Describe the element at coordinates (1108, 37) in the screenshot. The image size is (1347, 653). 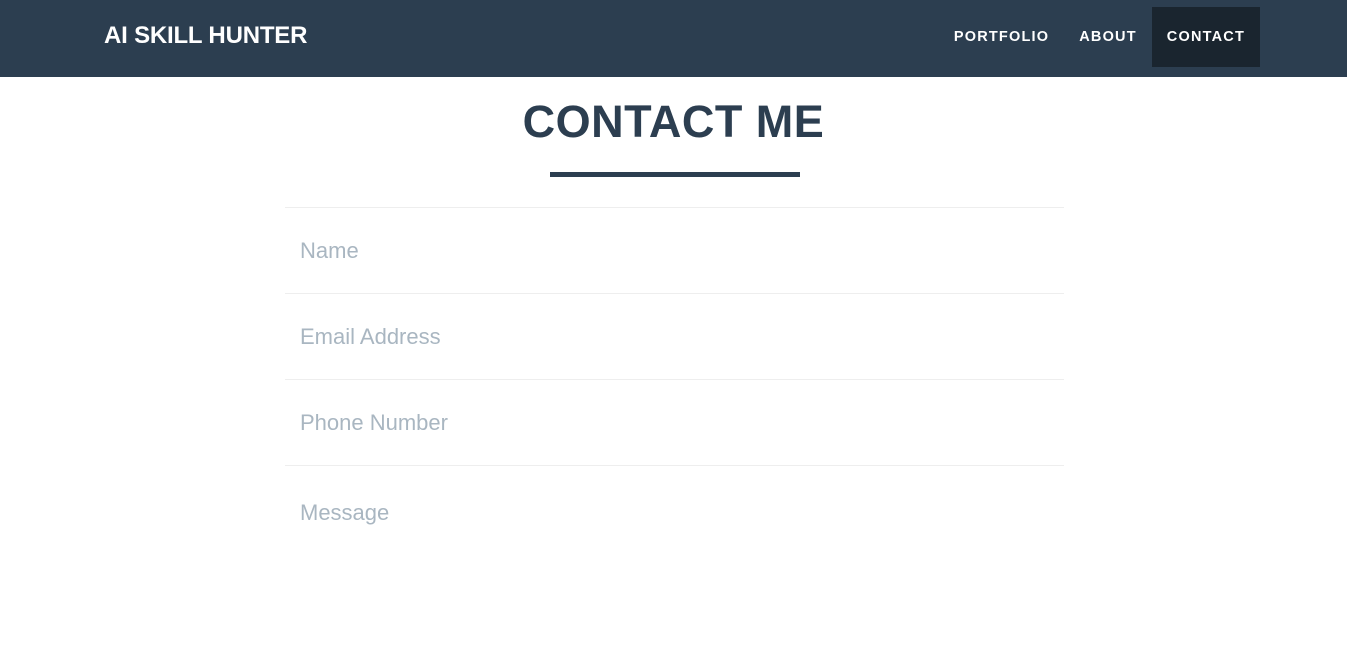
I see `nav-link-about: ABOUT` at that location.